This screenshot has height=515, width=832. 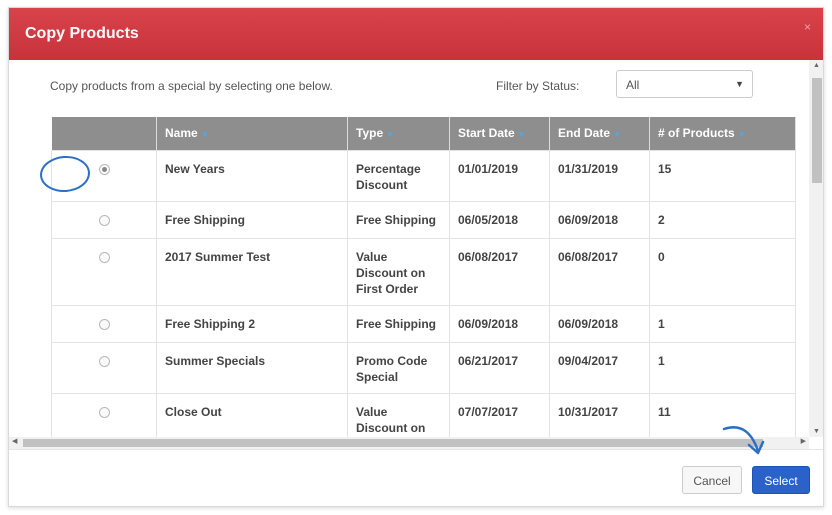 What do you see at coordinates (633, 85) in the screenshot?
I see `status-filter-value: All` at bounding box center [633, 85].